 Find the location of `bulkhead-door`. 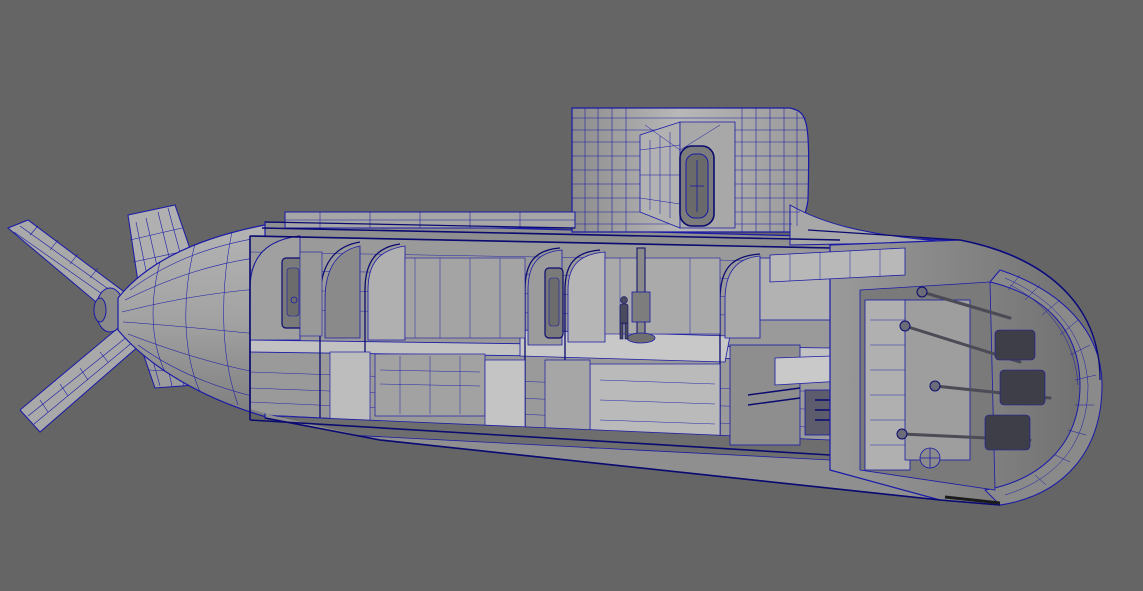

bulkhead-door is located at coordinates (554, 303).